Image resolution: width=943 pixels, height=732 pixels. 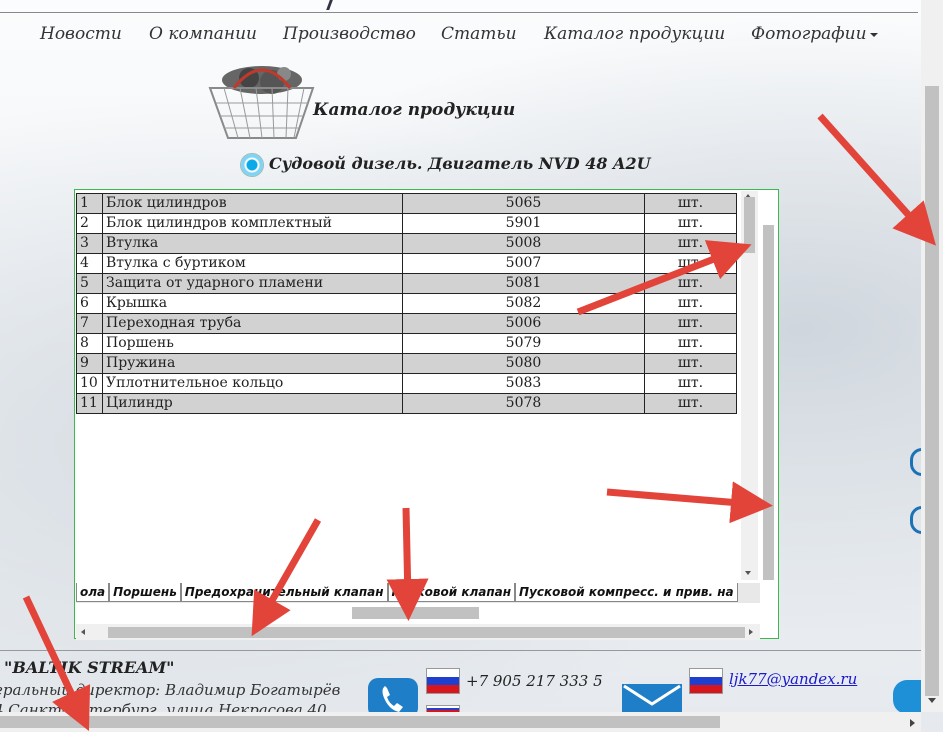 What do you see at coordinates (261, 102) in the screenshot?
I see `basket-icon` at bounding box center [261, 102].